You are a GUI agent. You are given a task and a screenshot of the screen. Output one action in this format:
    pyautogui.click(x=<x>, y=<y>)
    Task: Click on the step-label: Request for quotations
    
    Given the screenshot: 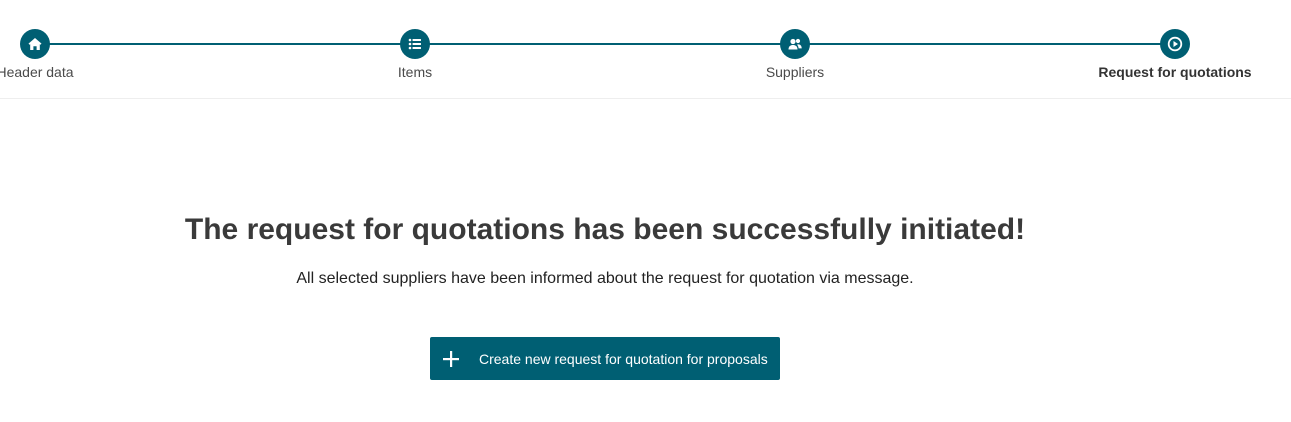 What is the action you would take?
    pyautogui.click(x=1175, y=72)
    